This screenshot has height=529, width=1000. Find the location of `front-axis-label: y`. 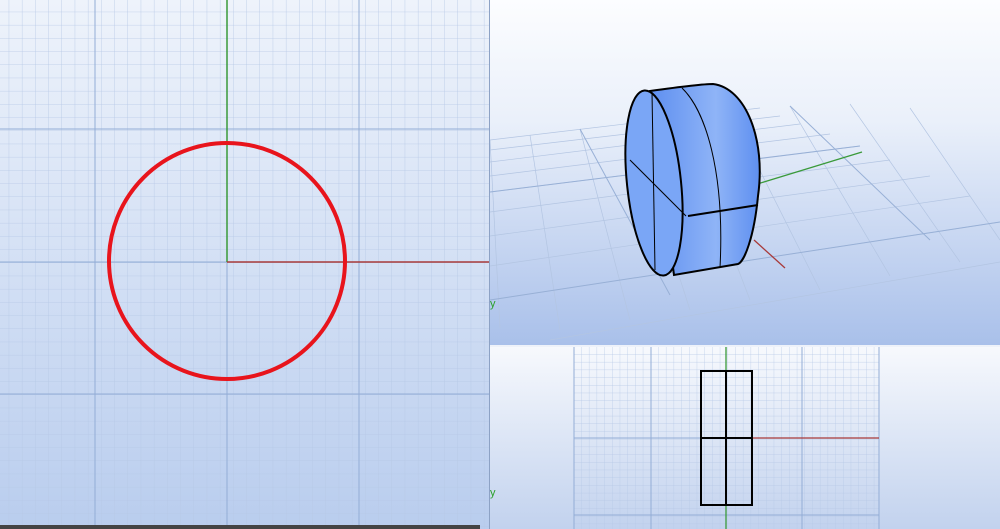

front-axis-label: y is located at coordinates (493, 493).